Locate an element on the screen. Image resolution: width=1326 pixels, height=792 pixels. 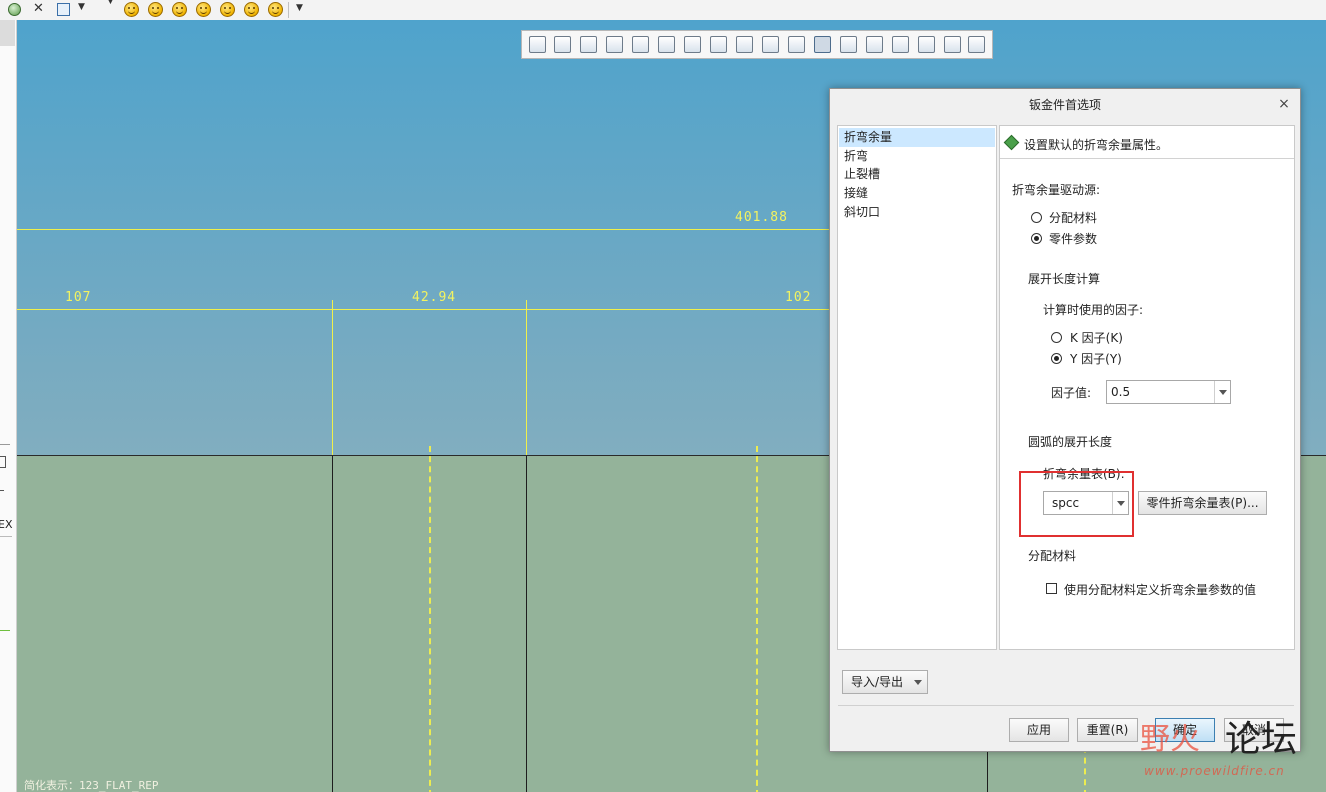
nav-item-miter-cut: 斜切口 is located at coordinates (917, 212).